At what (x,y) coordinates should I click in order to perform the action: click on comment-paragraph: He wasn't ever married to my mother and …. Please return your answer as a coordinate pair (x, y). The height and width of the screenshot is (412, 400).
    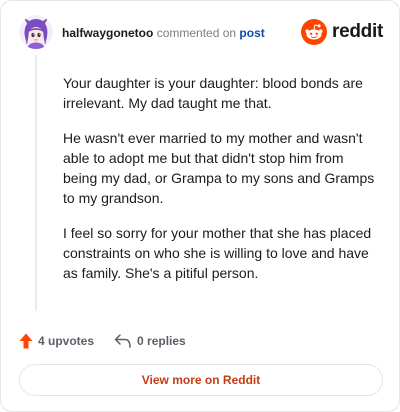
    Looking at the image, I should click on (219, 168).